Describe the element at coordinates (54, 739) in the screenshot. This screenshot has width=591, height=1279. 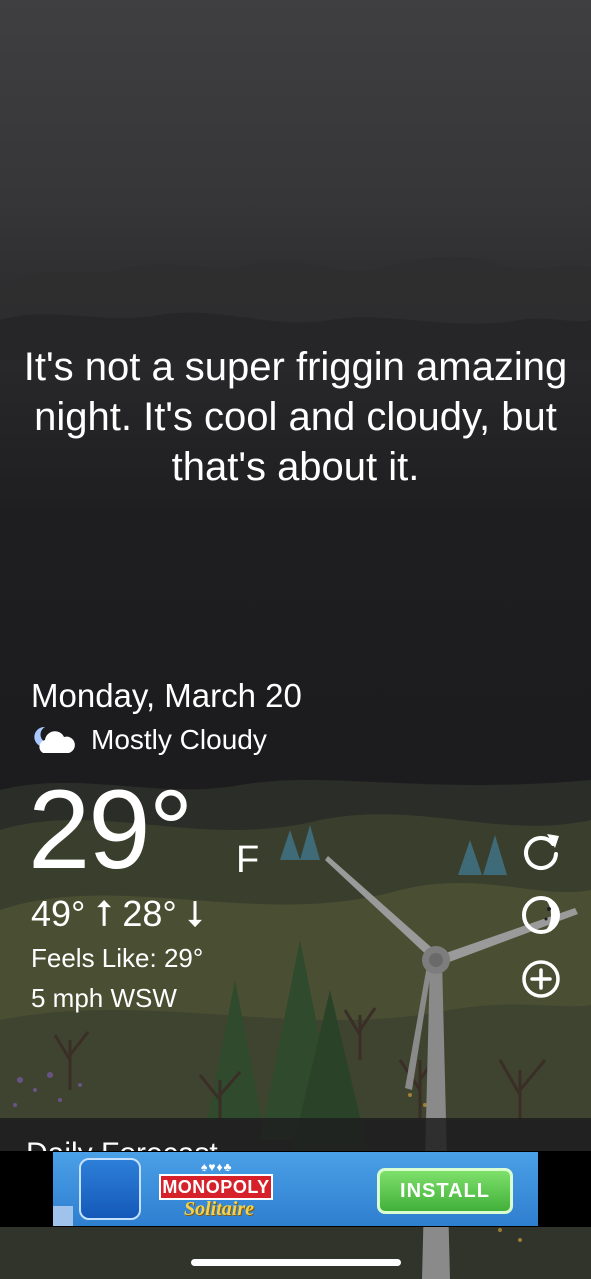
I see `partly-cloudy-night-icon` at that location.